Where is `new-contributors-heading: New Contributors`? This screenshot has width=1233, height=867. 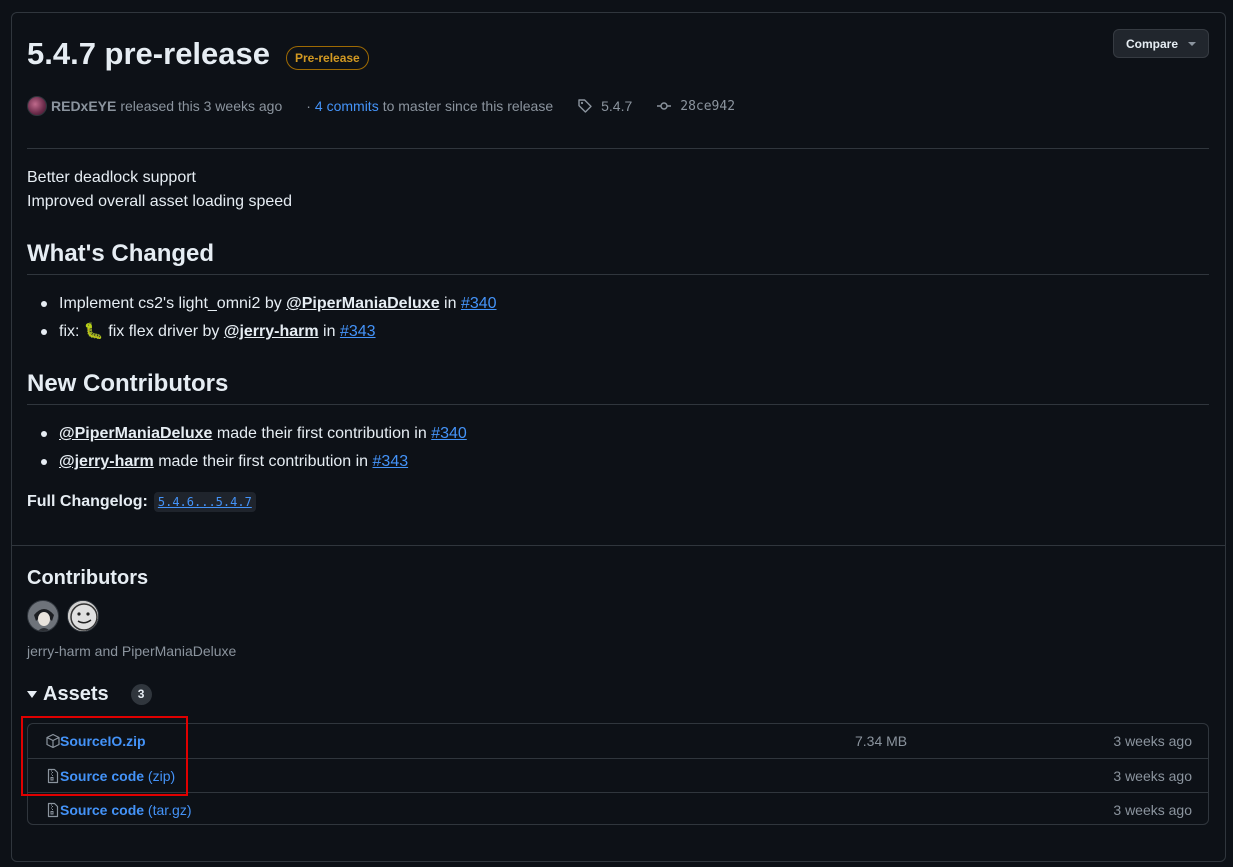 new-contributors-heading: New Contributors is located at coordinates (128, 383).